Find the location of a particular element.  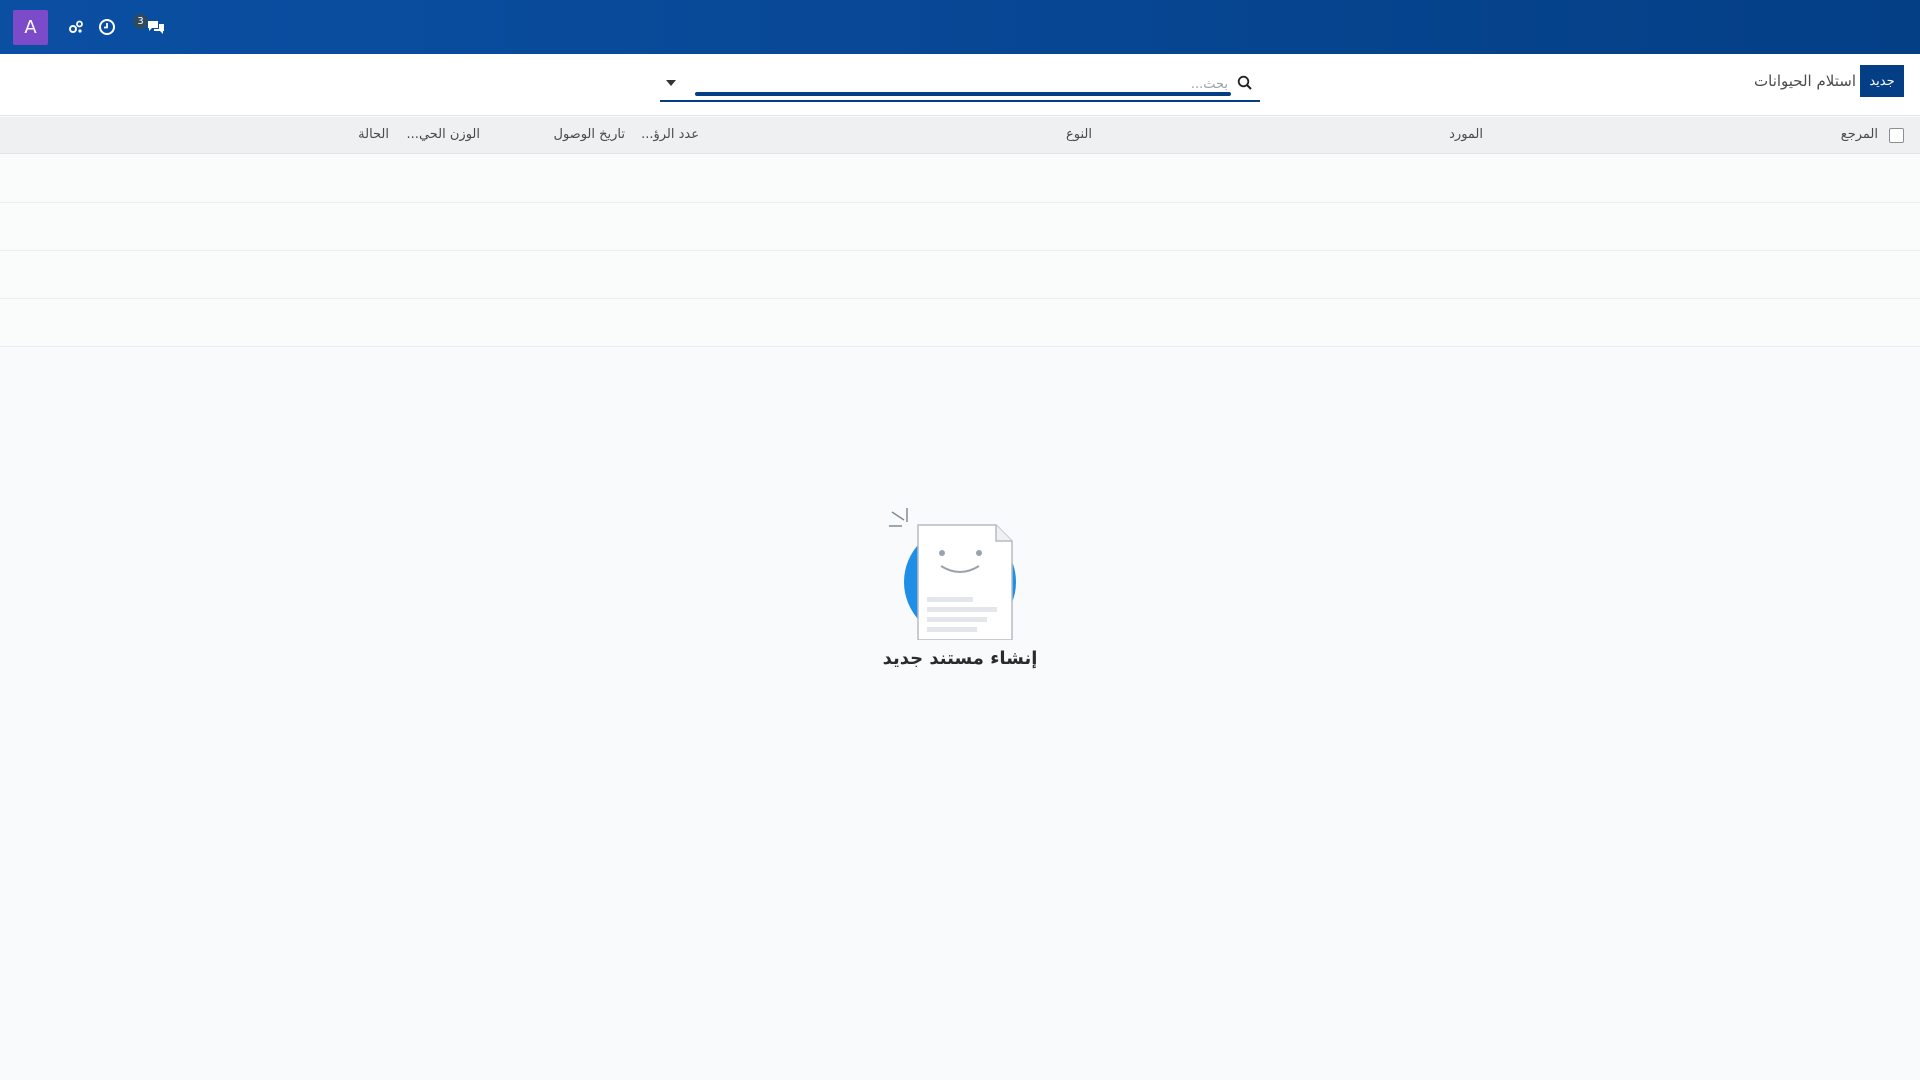

search-options-toggle is located at coordinates (671, 83).